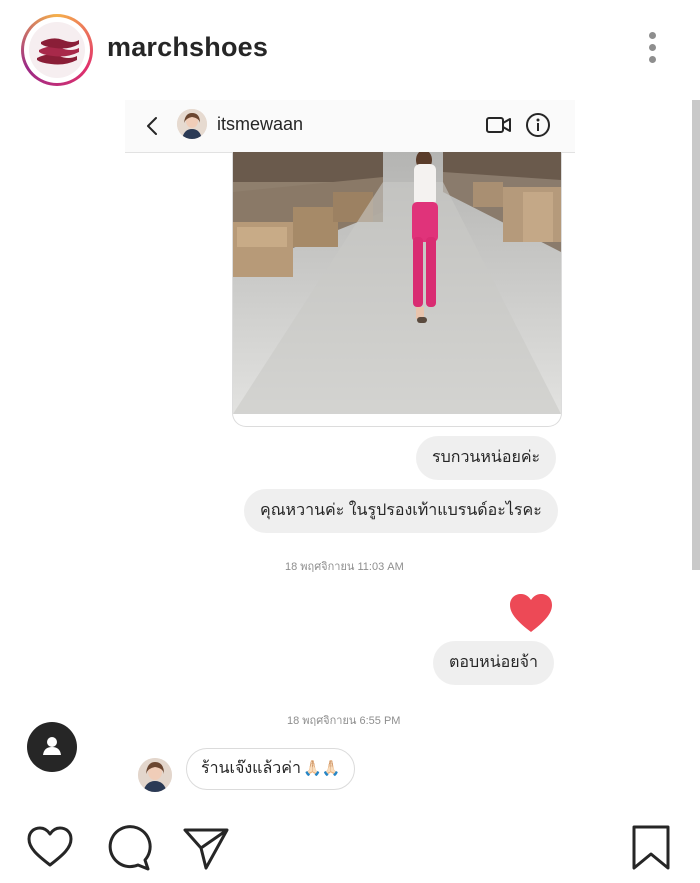  What do you see at coordinates (50, 848) in the screenshot?
I see `like-icon` at bounding box center [50, 848].